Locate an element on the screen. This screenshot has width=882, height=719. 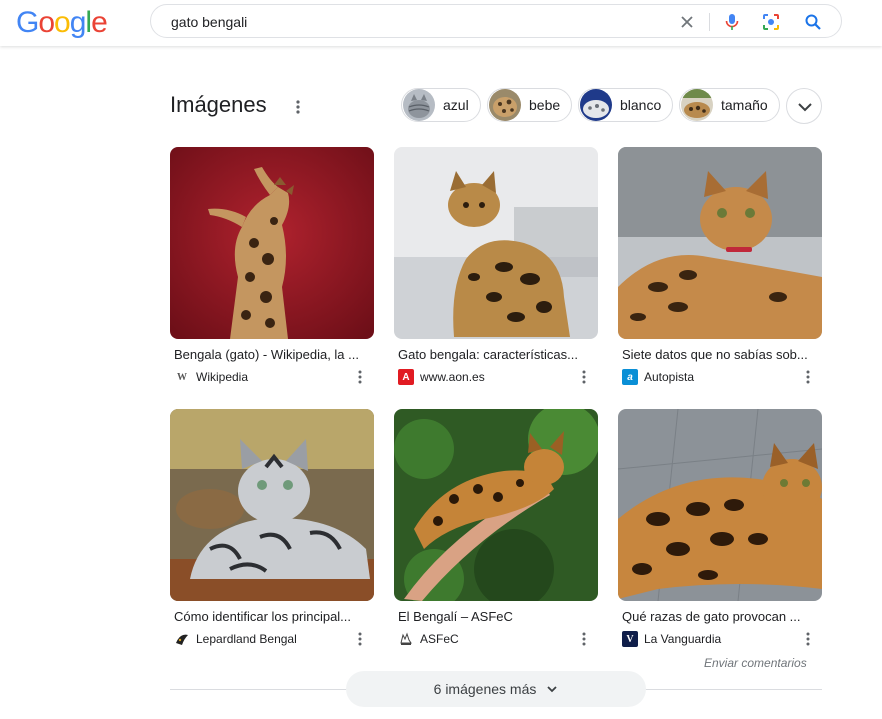
result-source: ASFeC is located at coordinates (428, 639).